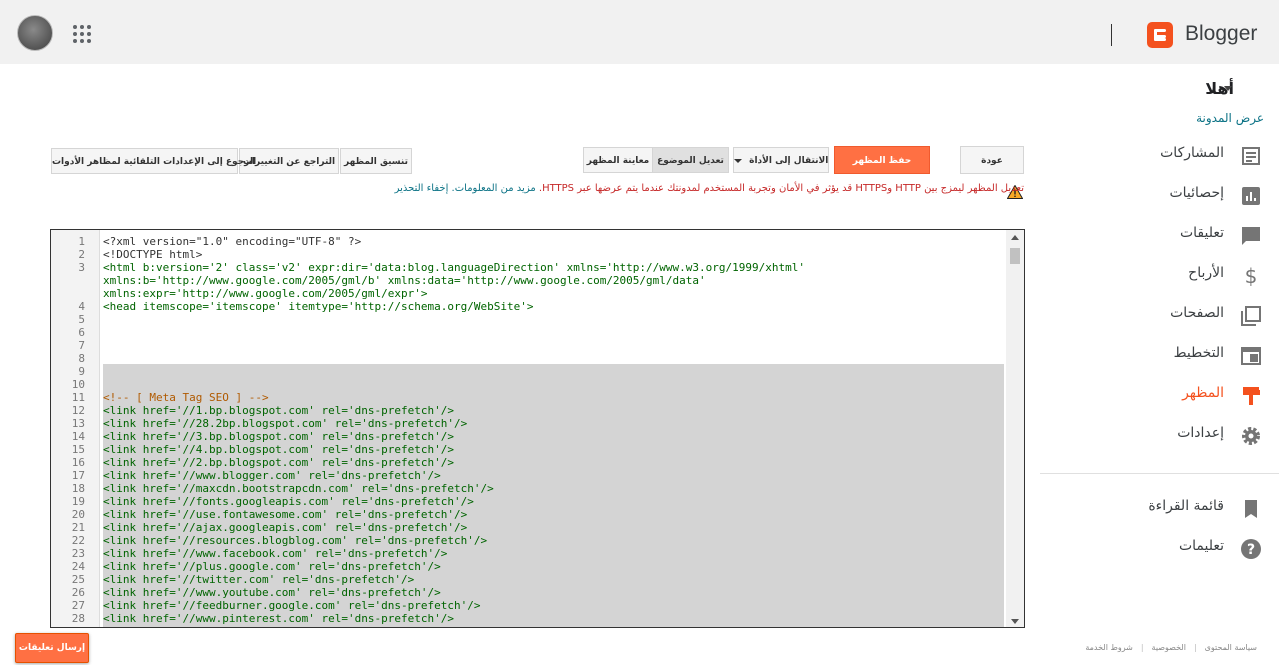  What do you see at coordinates (1251, 236) in the screenshot?
I see `comments-icon` at bounding box center [1251, 236].